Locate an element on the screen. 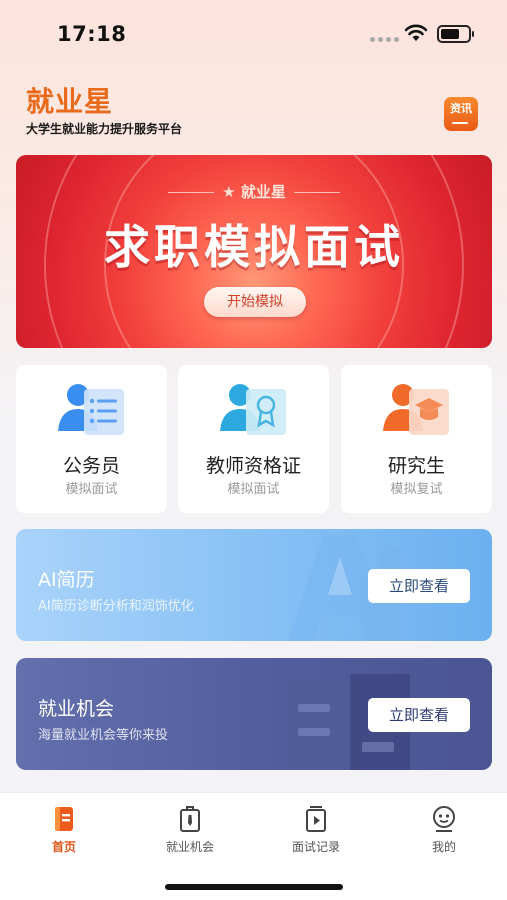 The width and height of the screenshot is (507, 900). card-title: 教师资格证 is located at coordinates (253, 466).